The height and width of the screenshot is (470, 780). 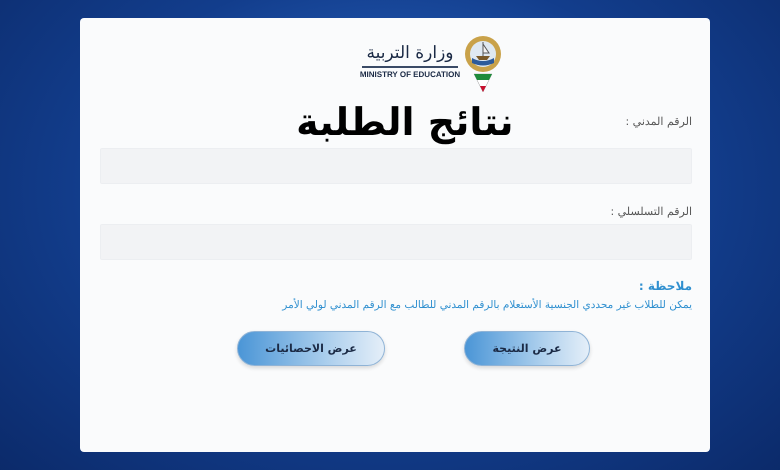 I want to click on note-text: يمكن للطلاب غير محددي الجنسية الأستعلام بالرقم المدني للطالب مع الرقم المدني لولي الأمر, so click(x=486, y=305).